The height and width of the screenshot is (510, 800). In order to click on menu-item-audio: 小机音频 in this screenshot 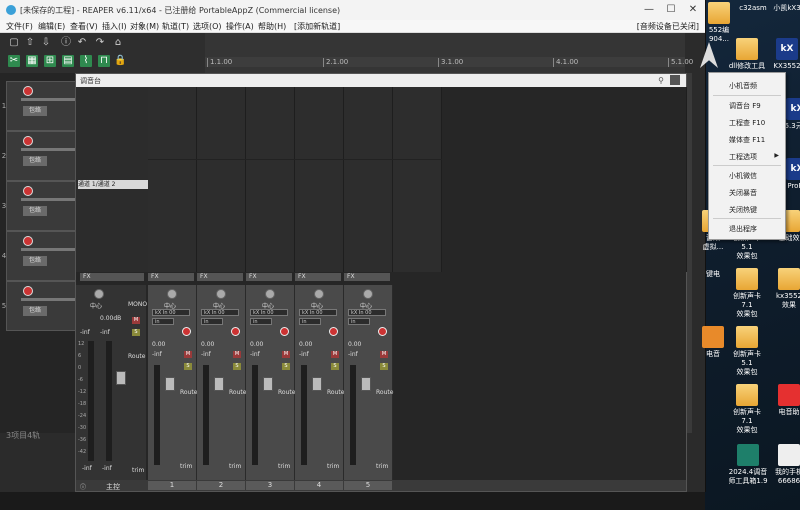, I will do `click(743, 86)`.